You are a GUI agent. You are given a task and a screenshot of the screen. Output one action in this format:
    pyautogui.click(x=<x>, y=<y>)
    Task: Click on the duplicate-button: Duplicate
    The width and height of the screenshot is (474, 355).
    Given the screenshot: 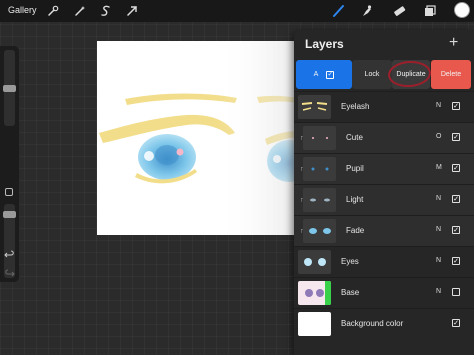 What is the action you would take?
    pyautogui.click(x=409, y=74)
    